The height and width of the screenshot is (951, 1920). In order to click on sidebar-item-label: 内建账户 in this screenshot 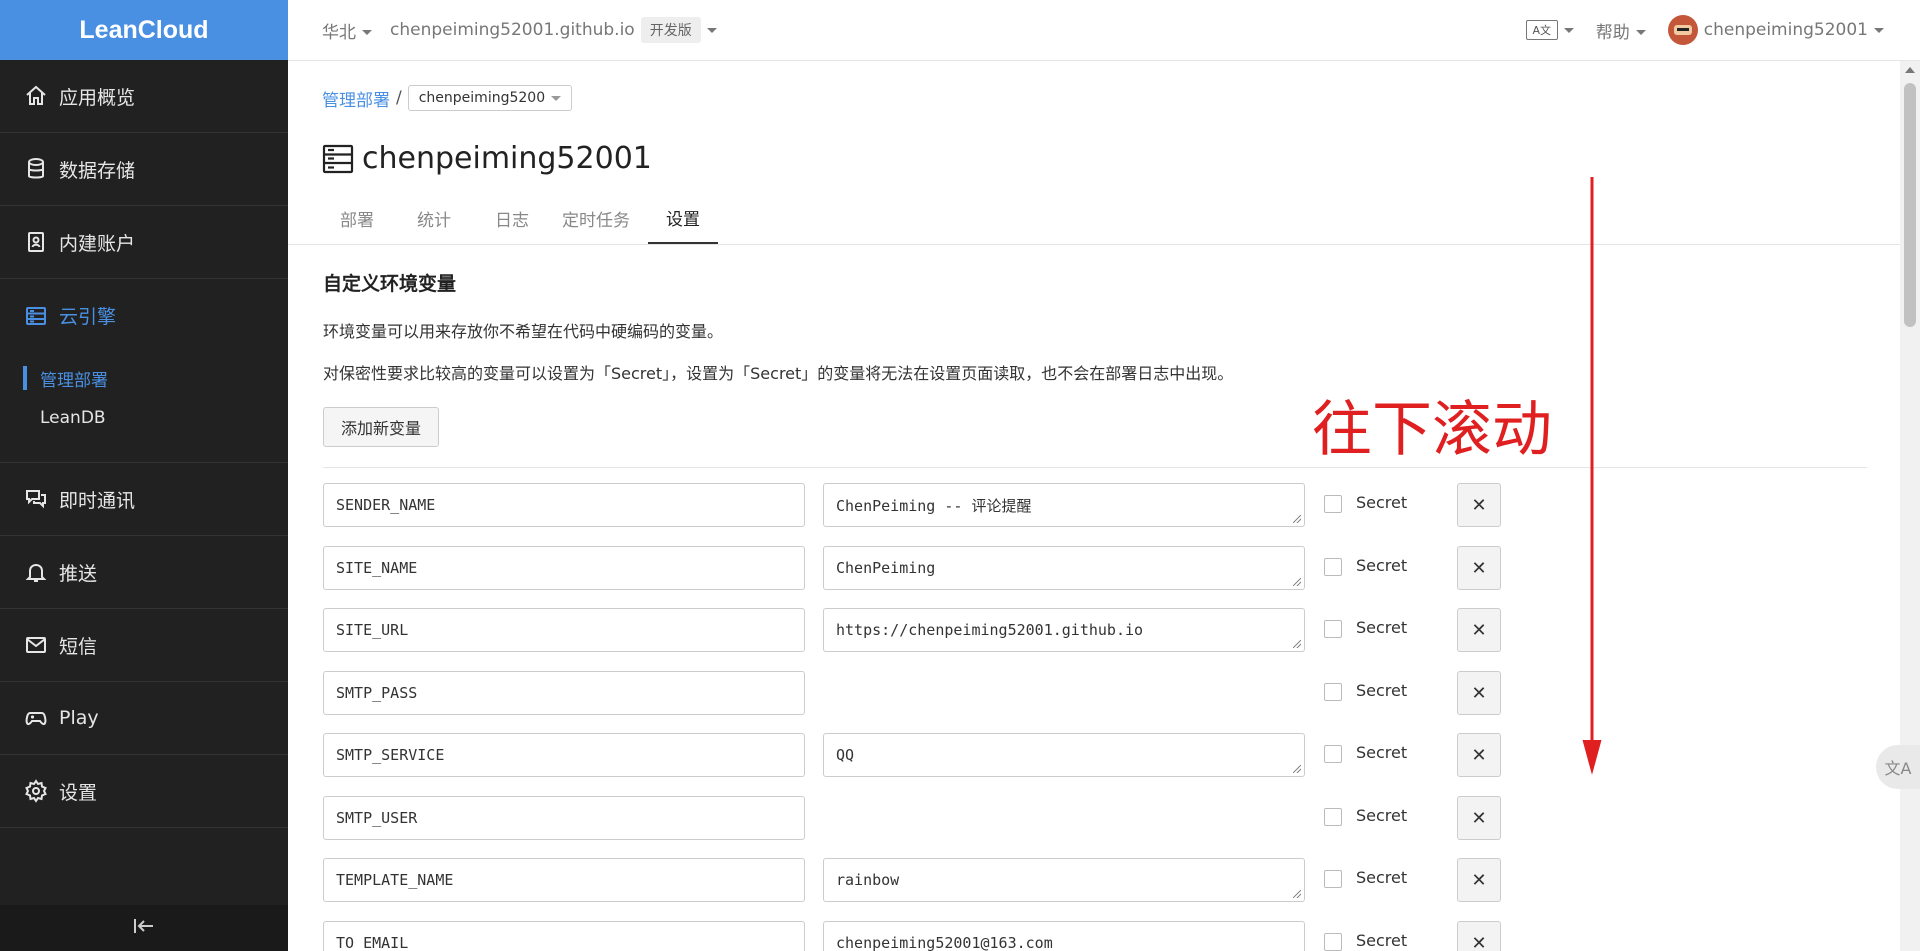, I will do `click(97, 243)`.